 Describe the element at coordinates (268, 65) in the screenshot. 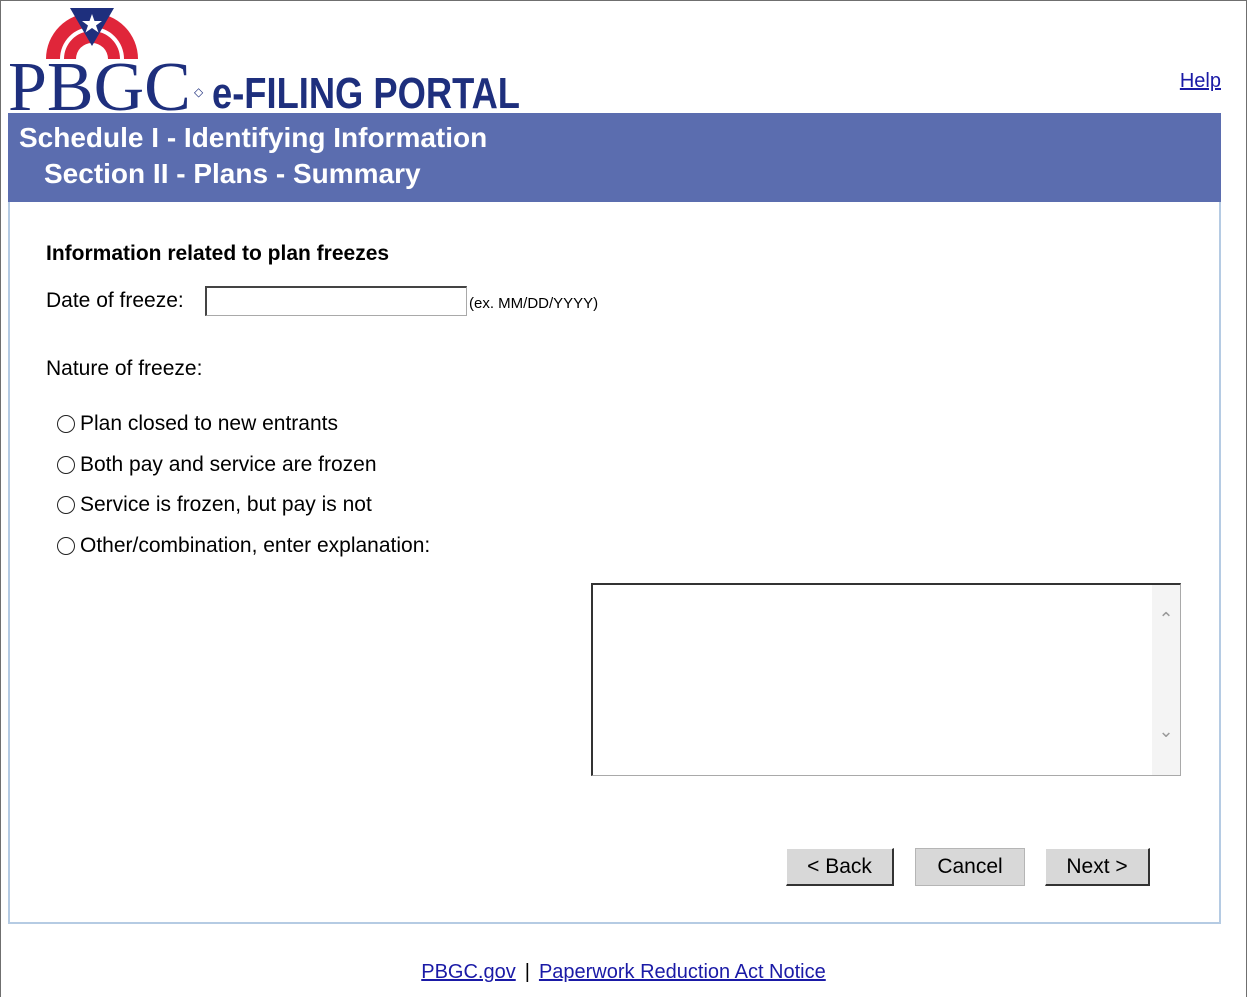

I see `pbgc-logo: PBGC ◇ e-FILING PORTAL` at that location.